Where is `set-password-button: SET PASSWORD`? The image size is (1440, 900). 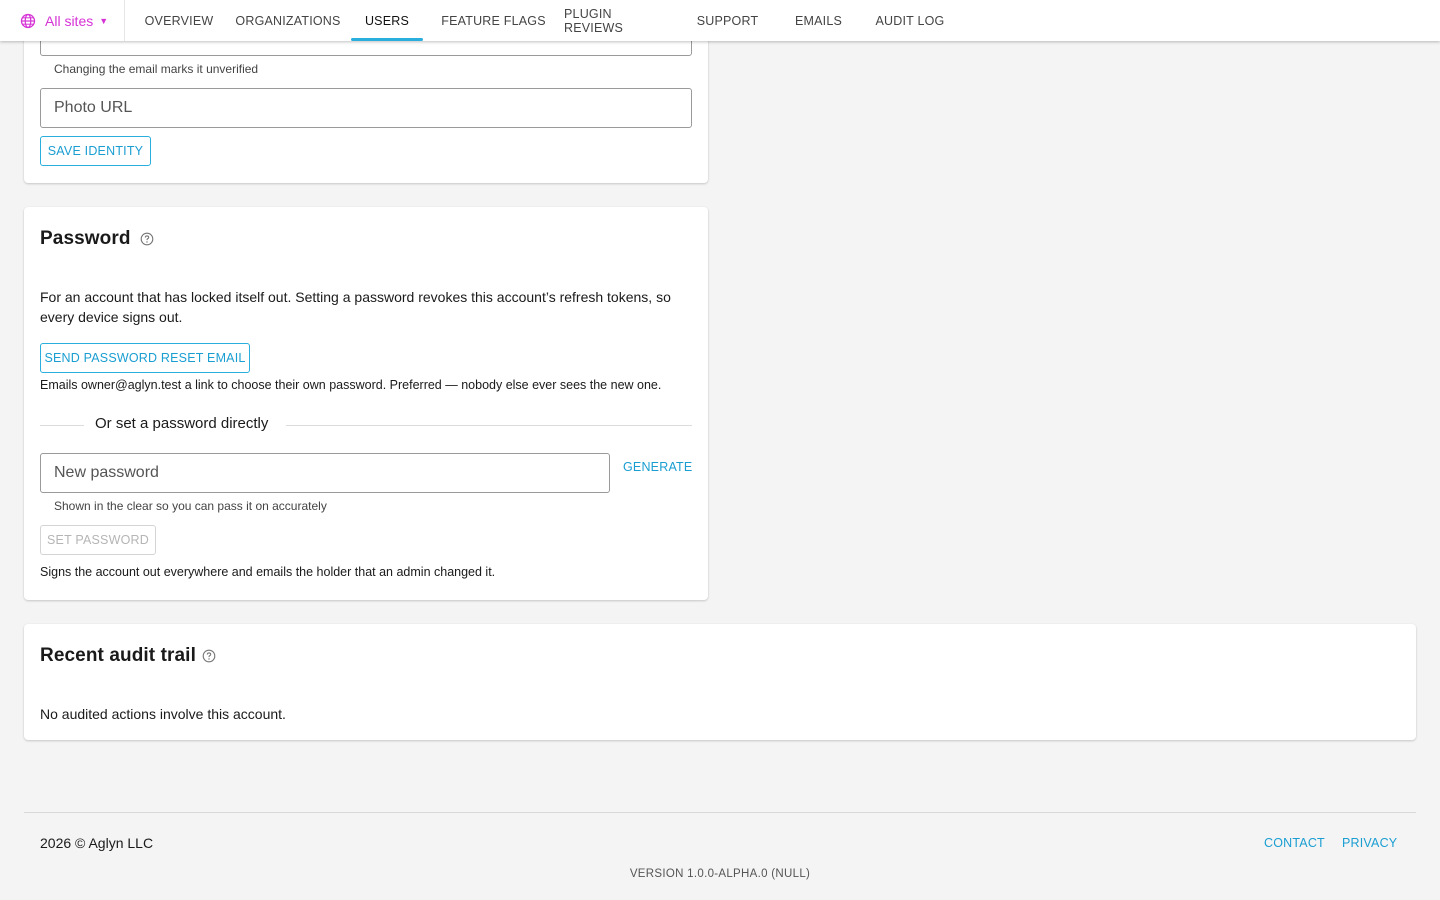
set-password-button: SET PASSWORD is located at coordinates (98, 540).